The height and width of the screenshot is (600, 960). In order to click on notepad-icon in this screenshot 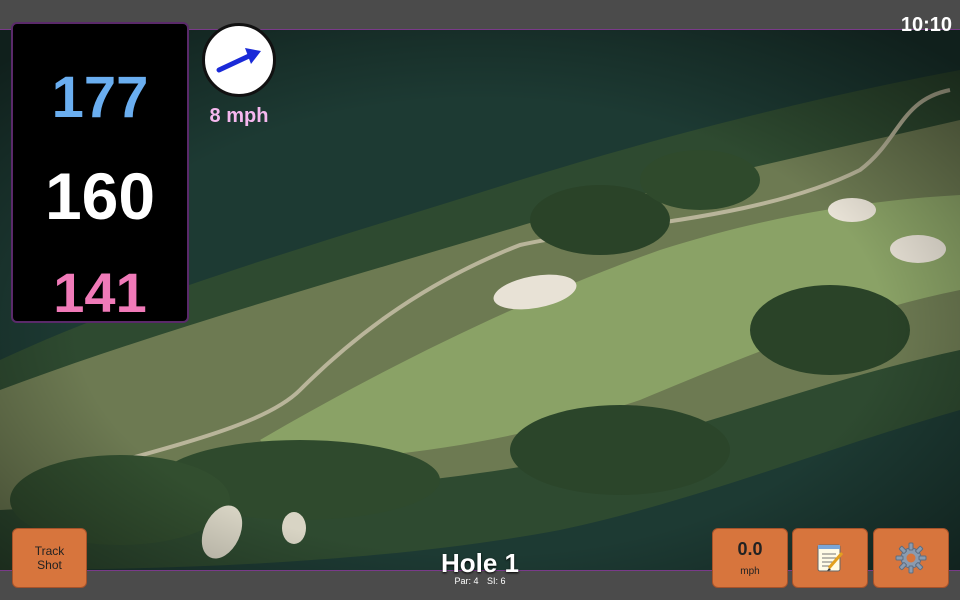, I will do `click(830, 558)`.